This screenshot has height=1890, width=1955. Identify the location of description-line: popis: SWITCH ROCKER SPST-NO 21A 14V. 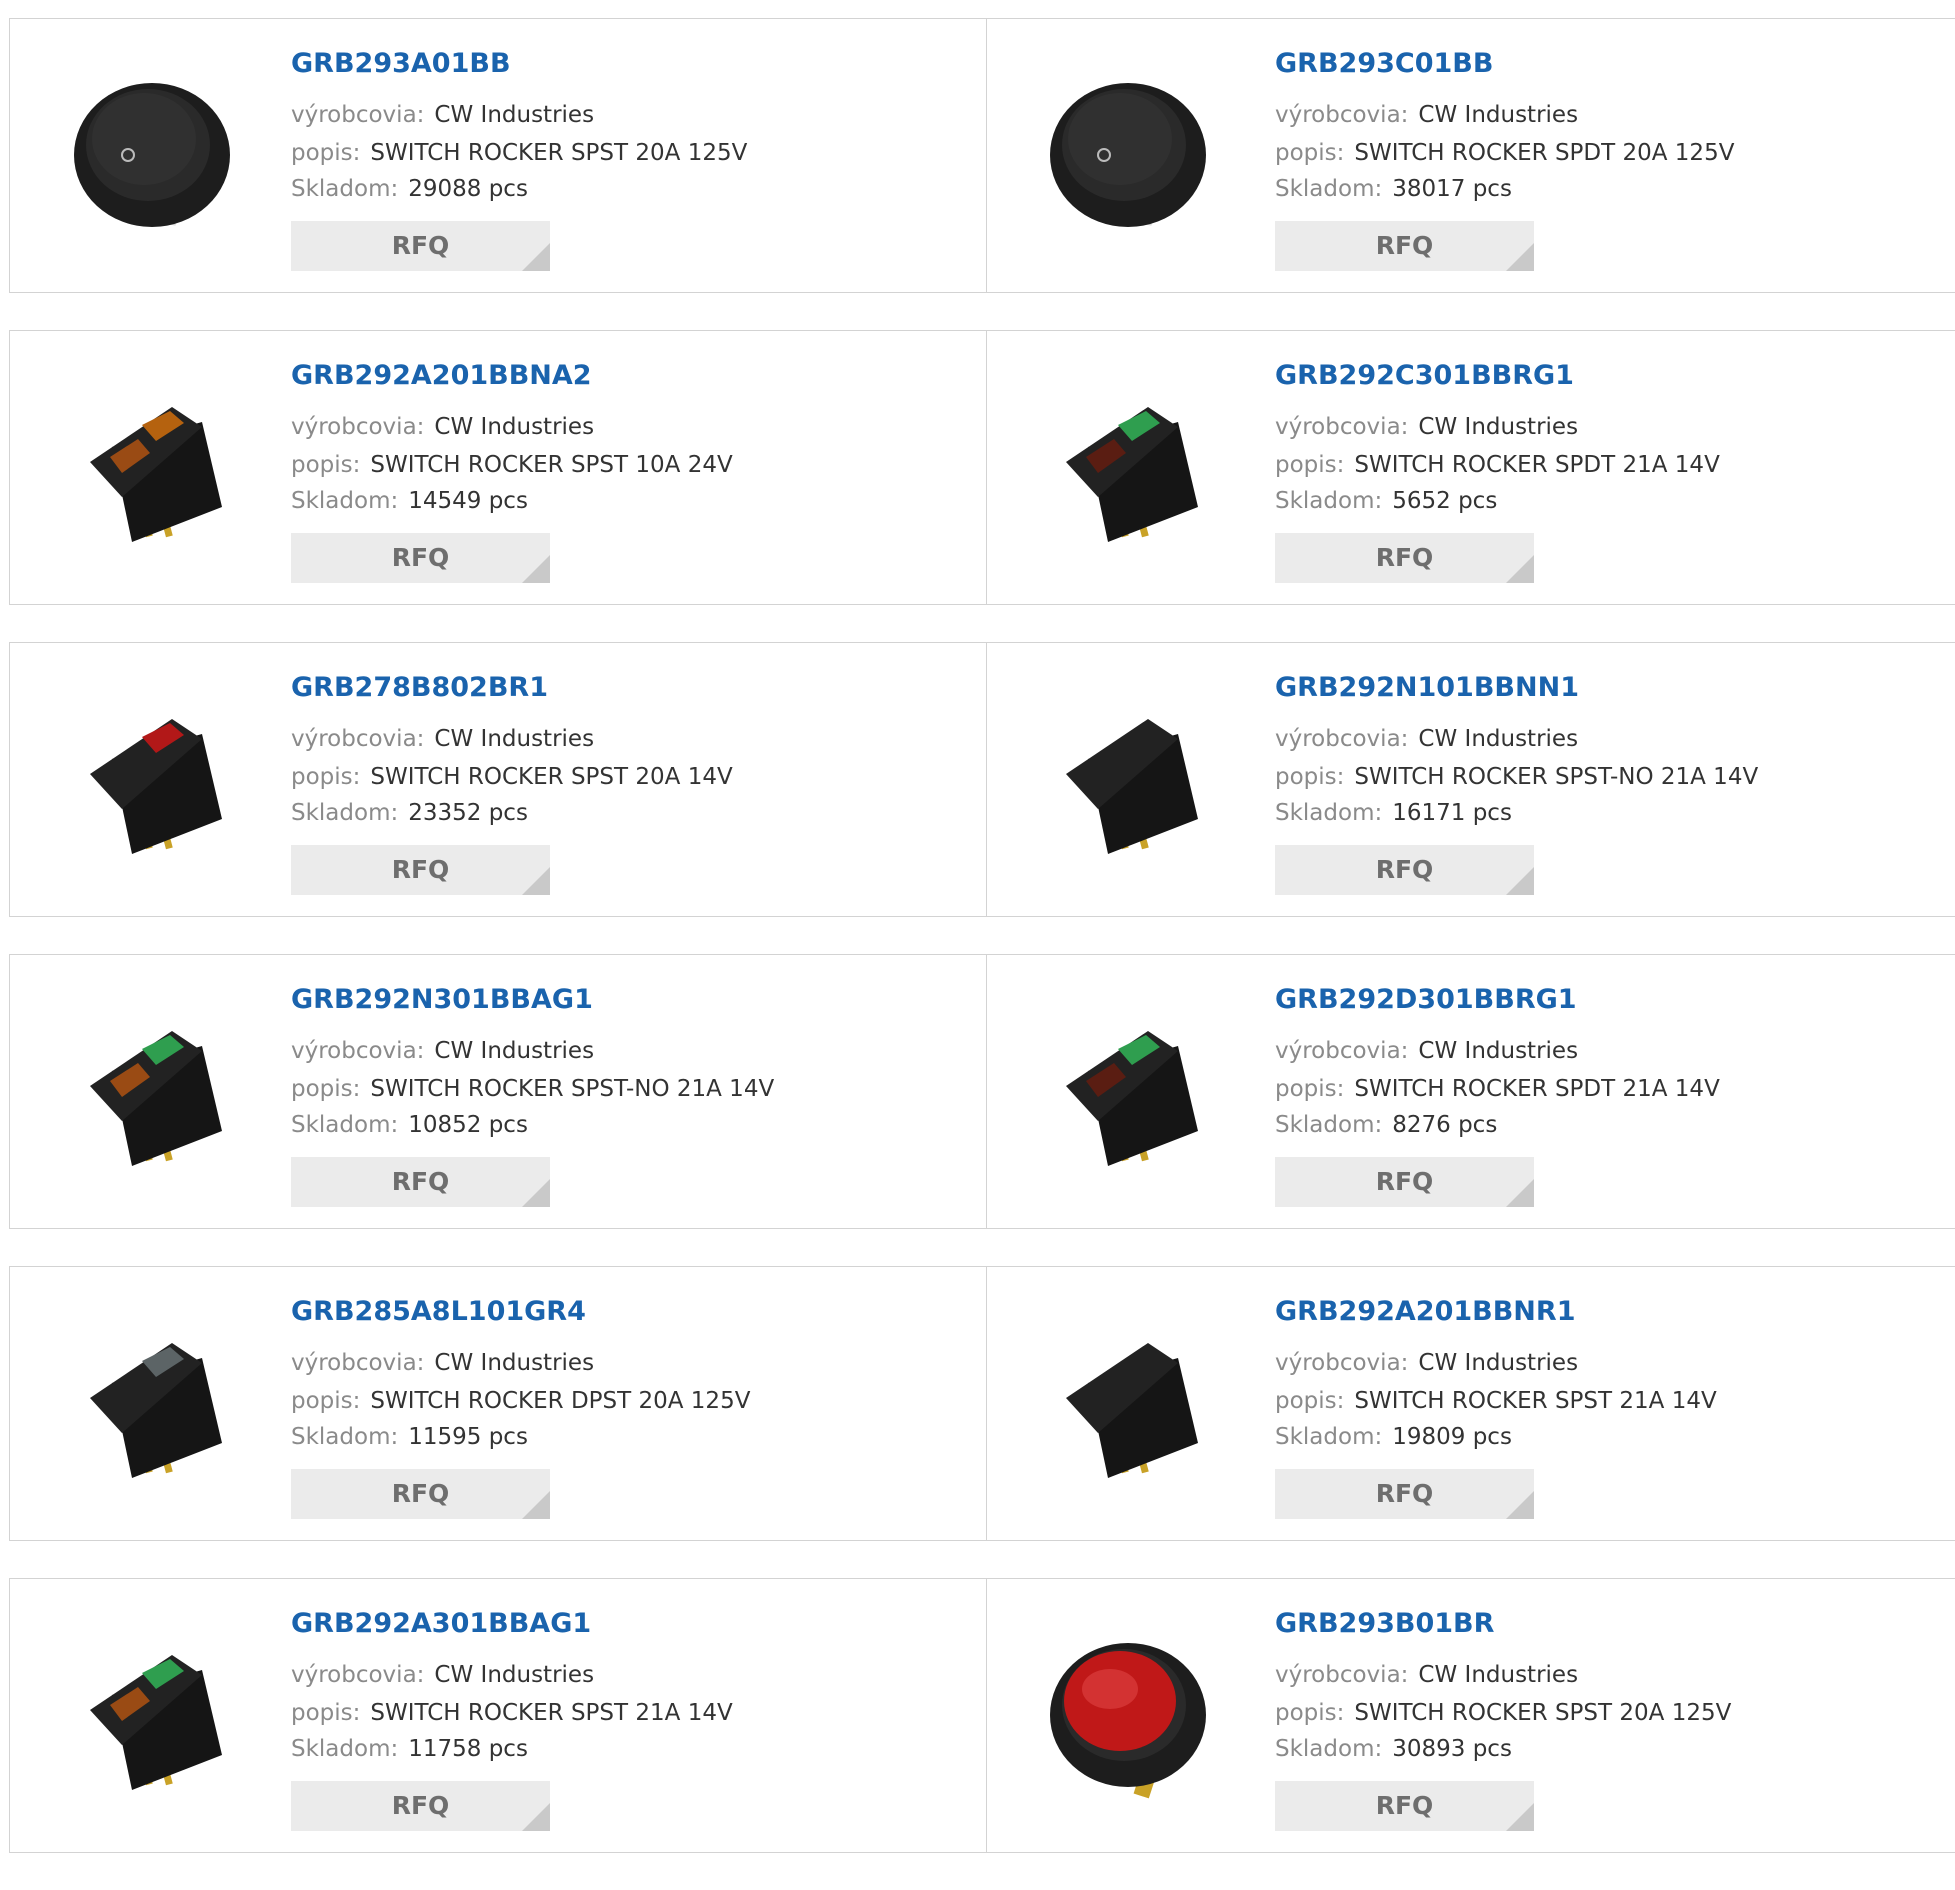
(532, 1089).